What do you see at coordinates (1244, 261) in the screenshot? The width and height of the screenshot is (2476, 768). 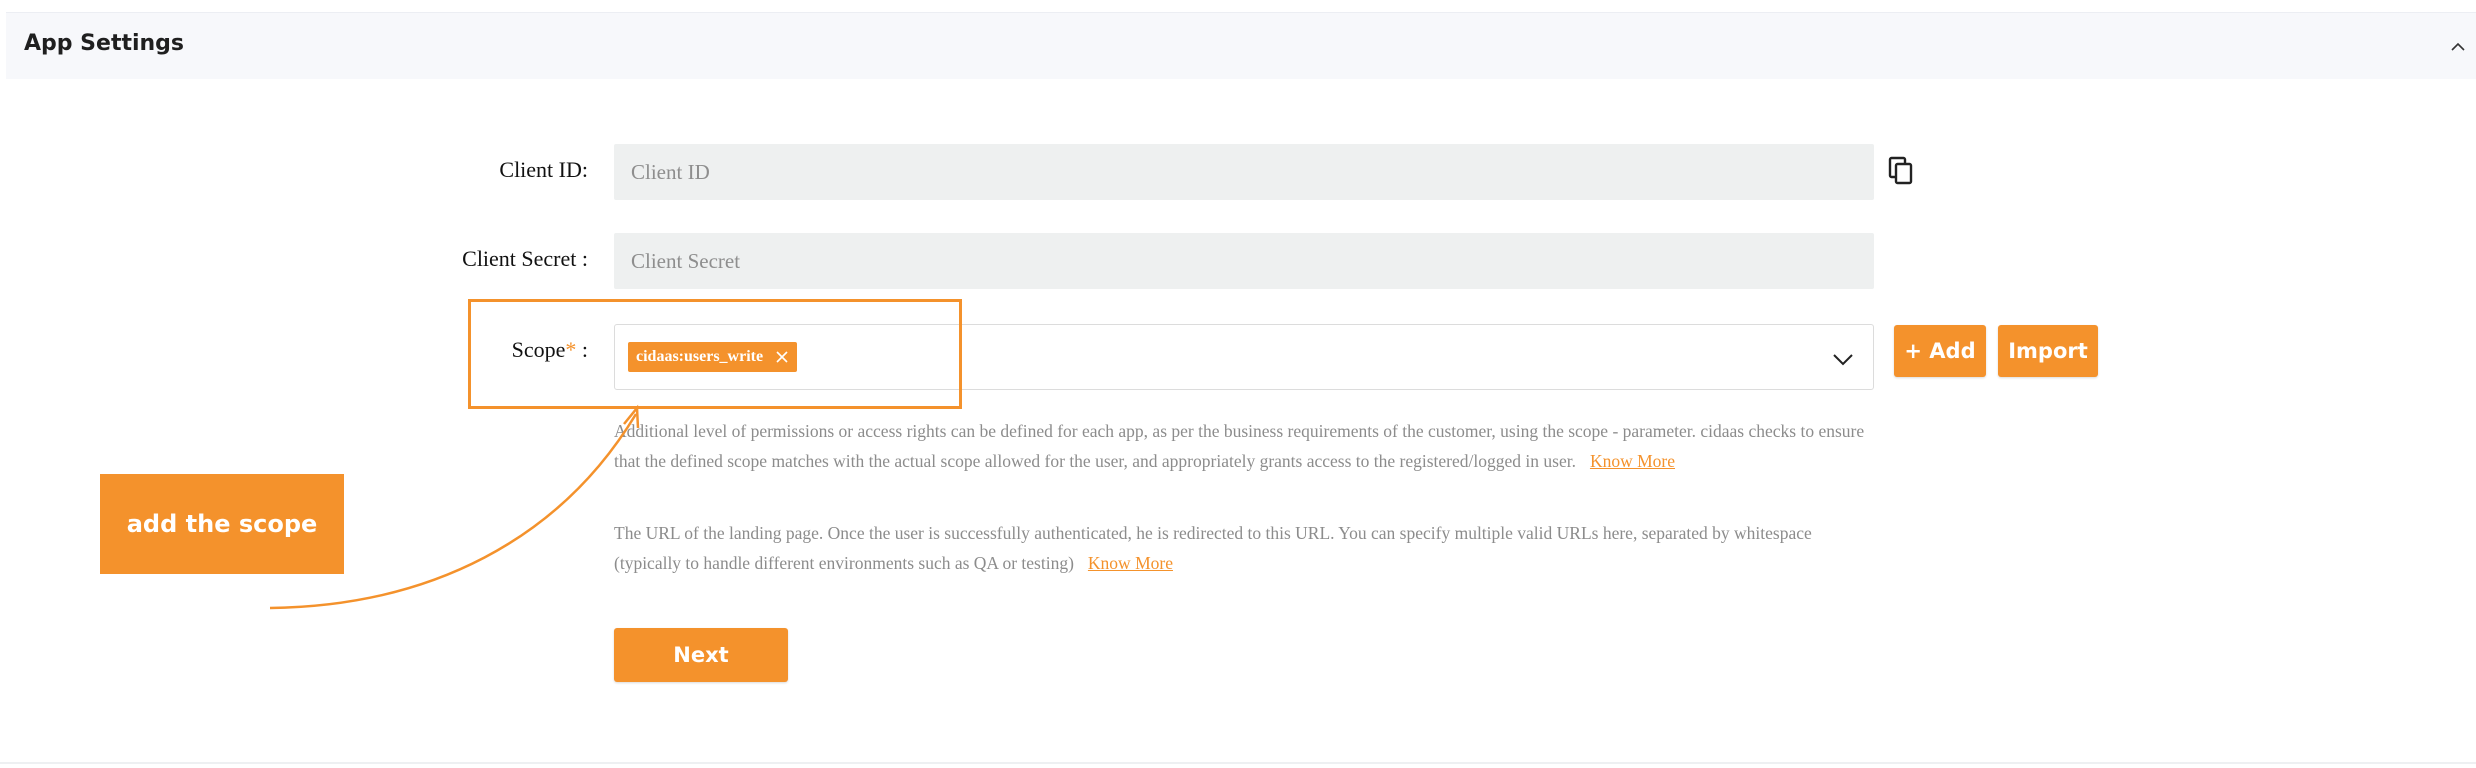 I see `client-secret-field: Client Secret` at bounding box center [1244, 261].